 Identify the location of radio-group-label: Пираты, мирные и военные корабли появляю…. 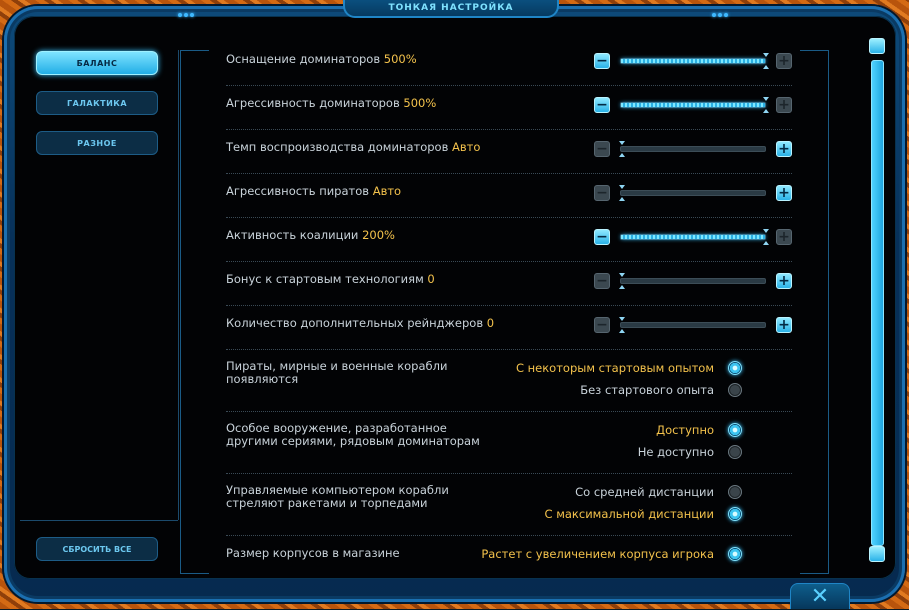
(337, 372).